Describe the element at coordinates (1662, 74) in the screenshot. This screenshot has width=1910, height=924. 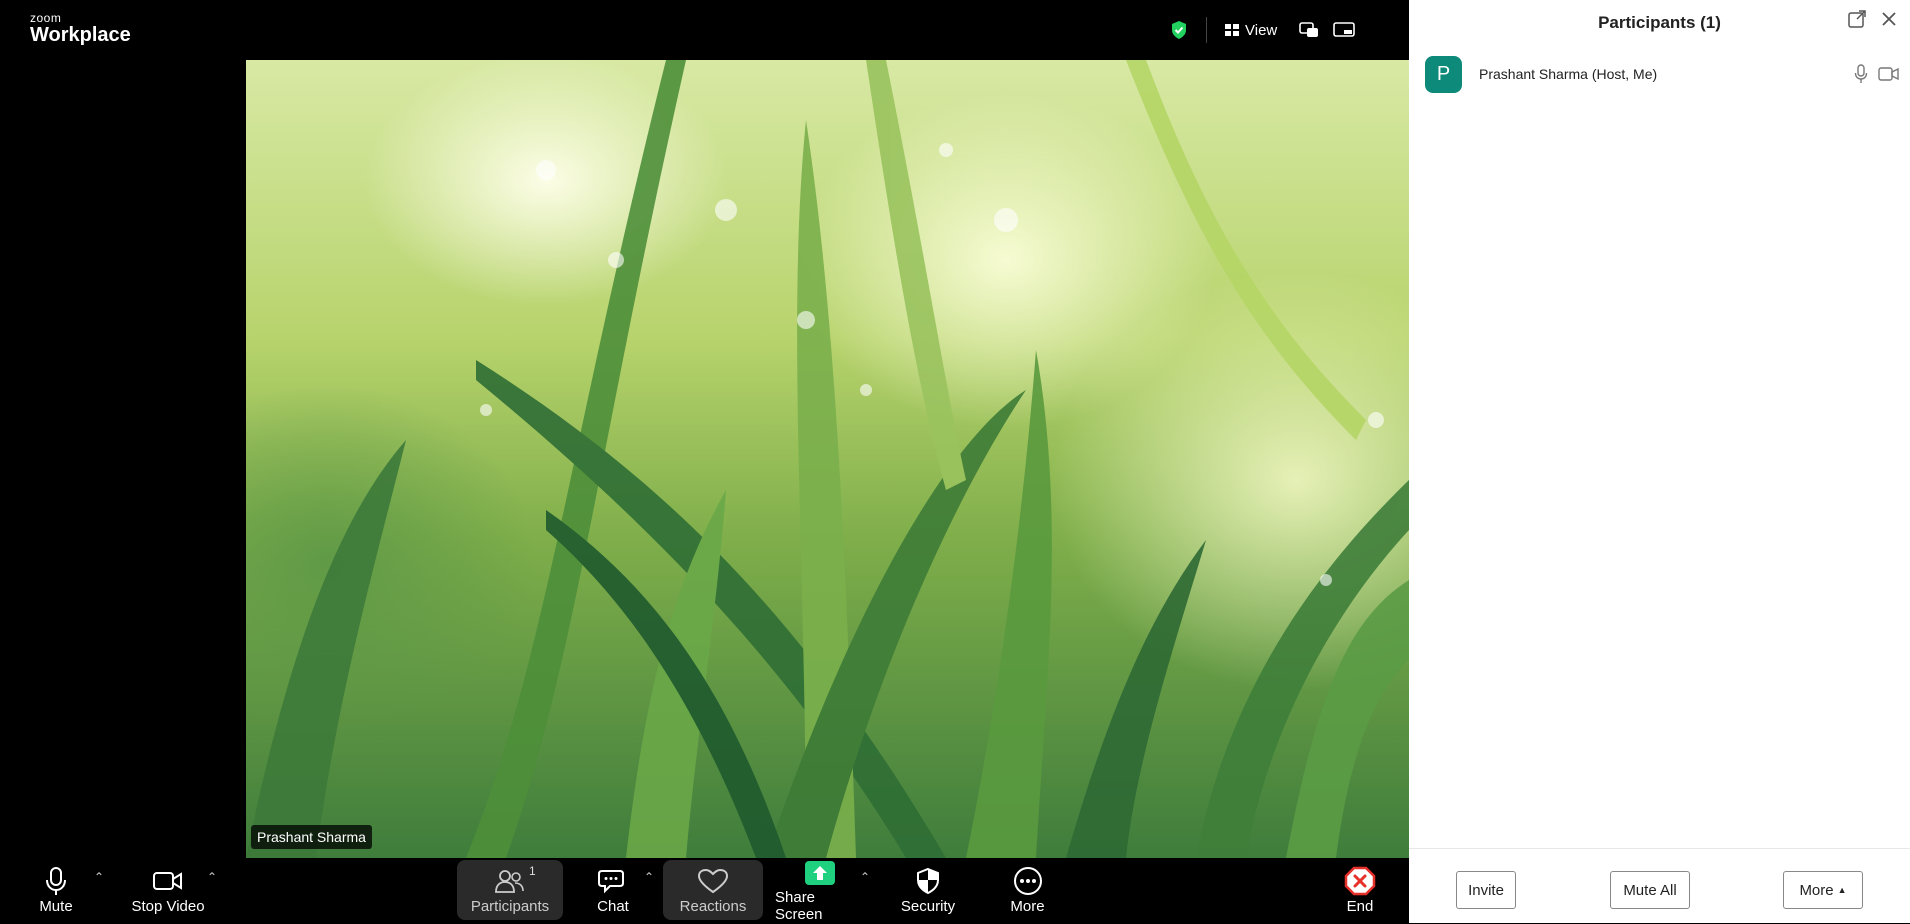
I see `participant-row: P Prashant Sharma (Host, Me)` at that location.